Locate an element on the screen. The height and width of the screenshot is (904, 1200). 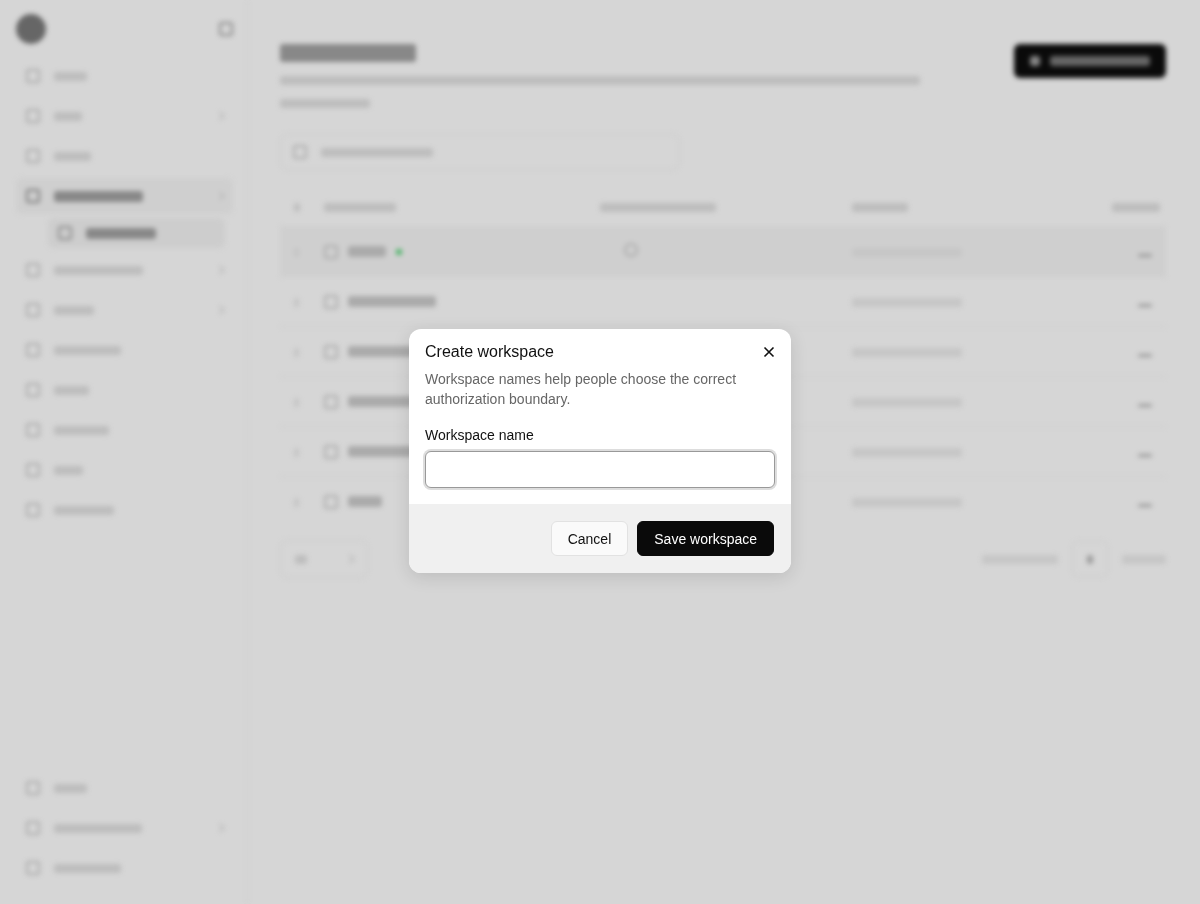
field-label: Workspace name is located at coordinates (480, 435).